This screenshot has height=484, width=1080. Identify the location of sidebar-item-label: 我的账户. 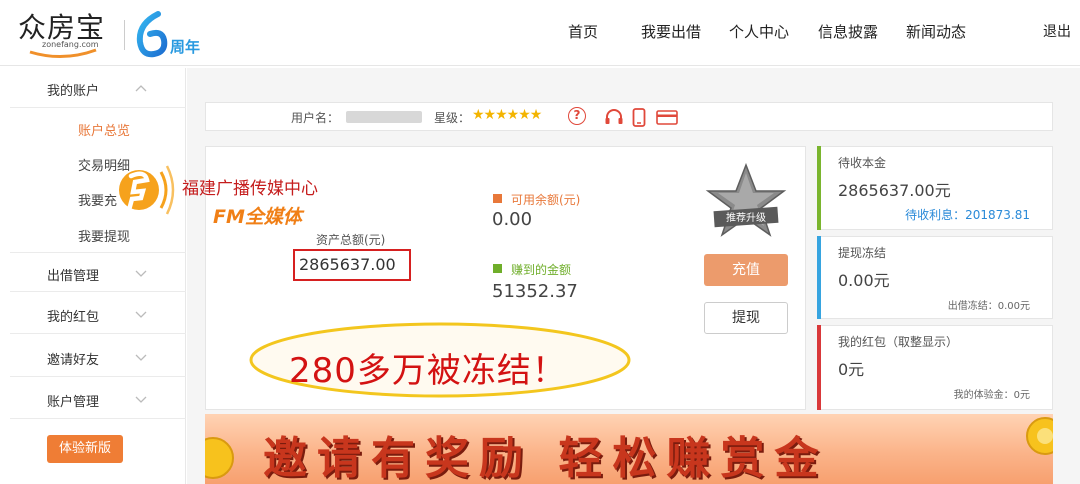
(73, 91).